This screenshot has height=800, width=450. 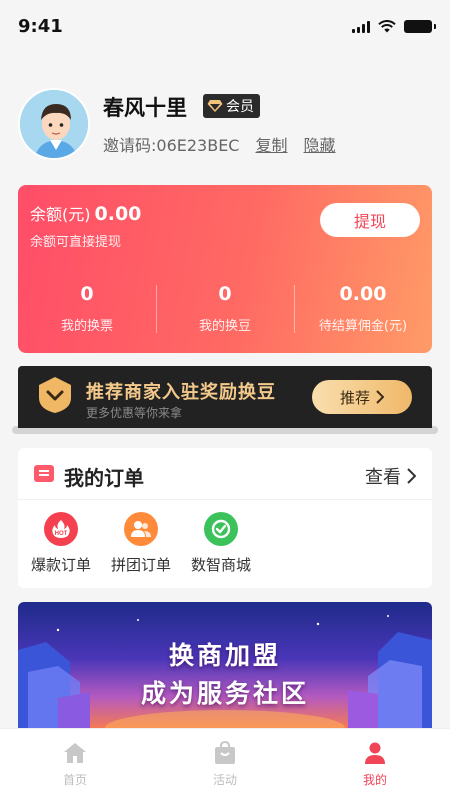 What do you see at coordinates (171, 145) in the screenshot?
I see `invite-code: 邀请码:06E23BEC` at bounding box center [171, 145].